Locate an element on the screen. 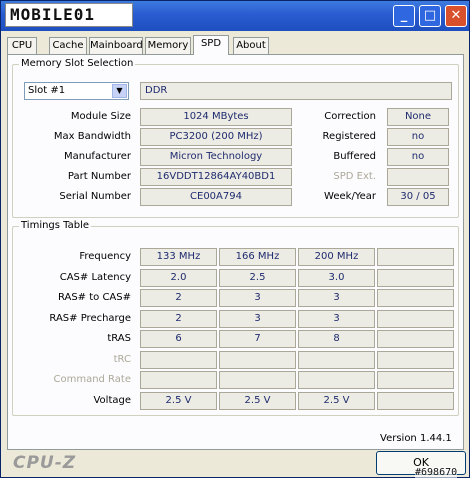  buffered-value: no is located at coordinates (418, 157).